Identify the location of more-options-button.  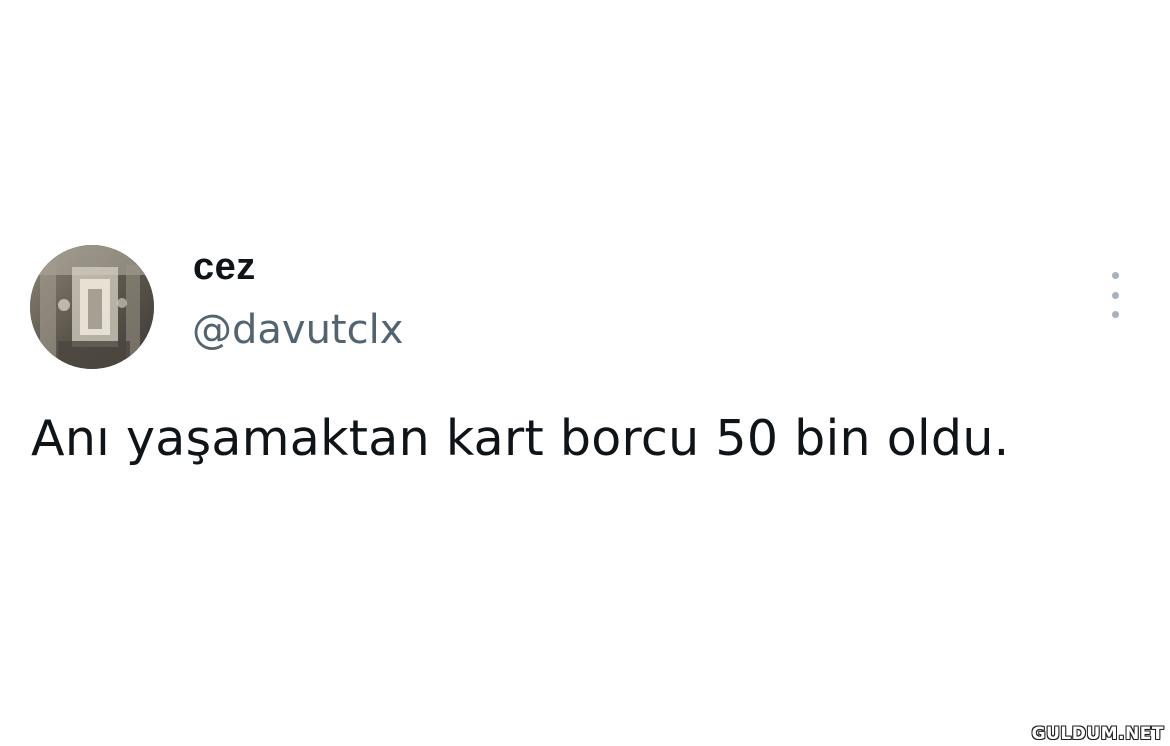
(1115, 295).